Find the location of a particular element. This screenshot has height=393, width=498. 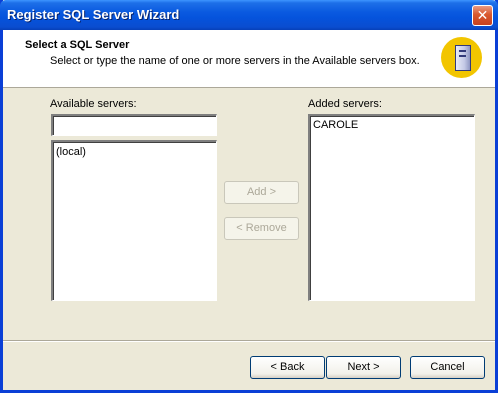

server-icon is located at coordinates (461, 57).